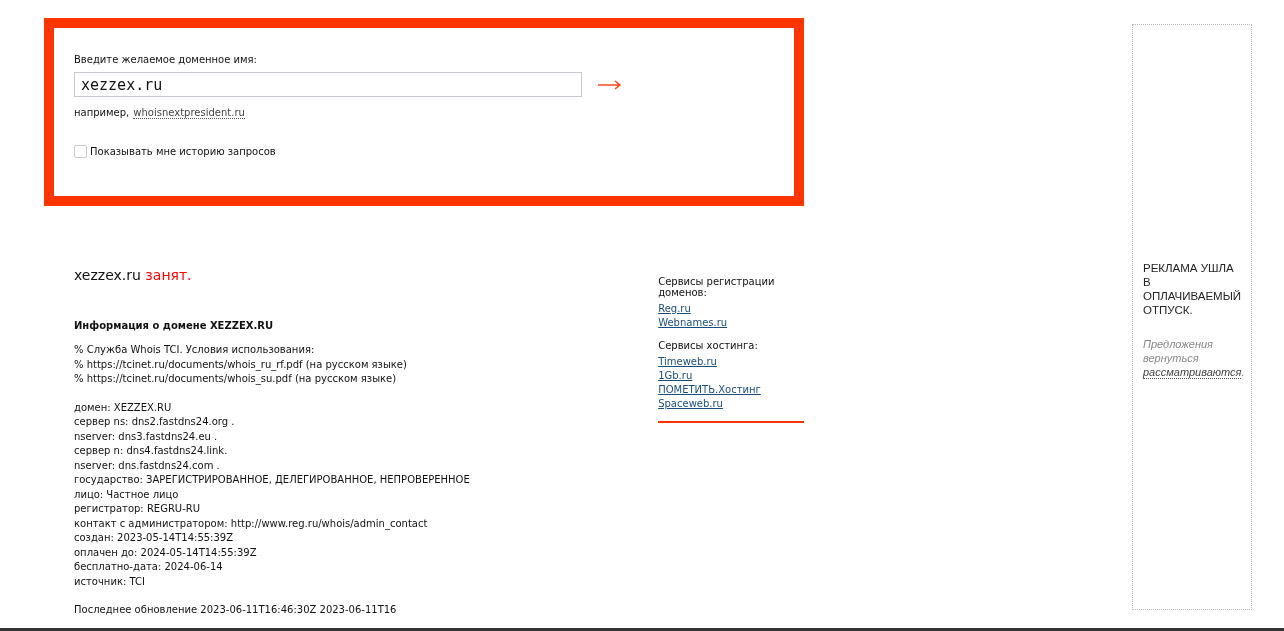 The image size is (1284, 631). What do you see at coordinates (166, 59) in the screenshot?
I see `field-label: Введите желаемое доменное имя:` at bounding box center [166, 59].